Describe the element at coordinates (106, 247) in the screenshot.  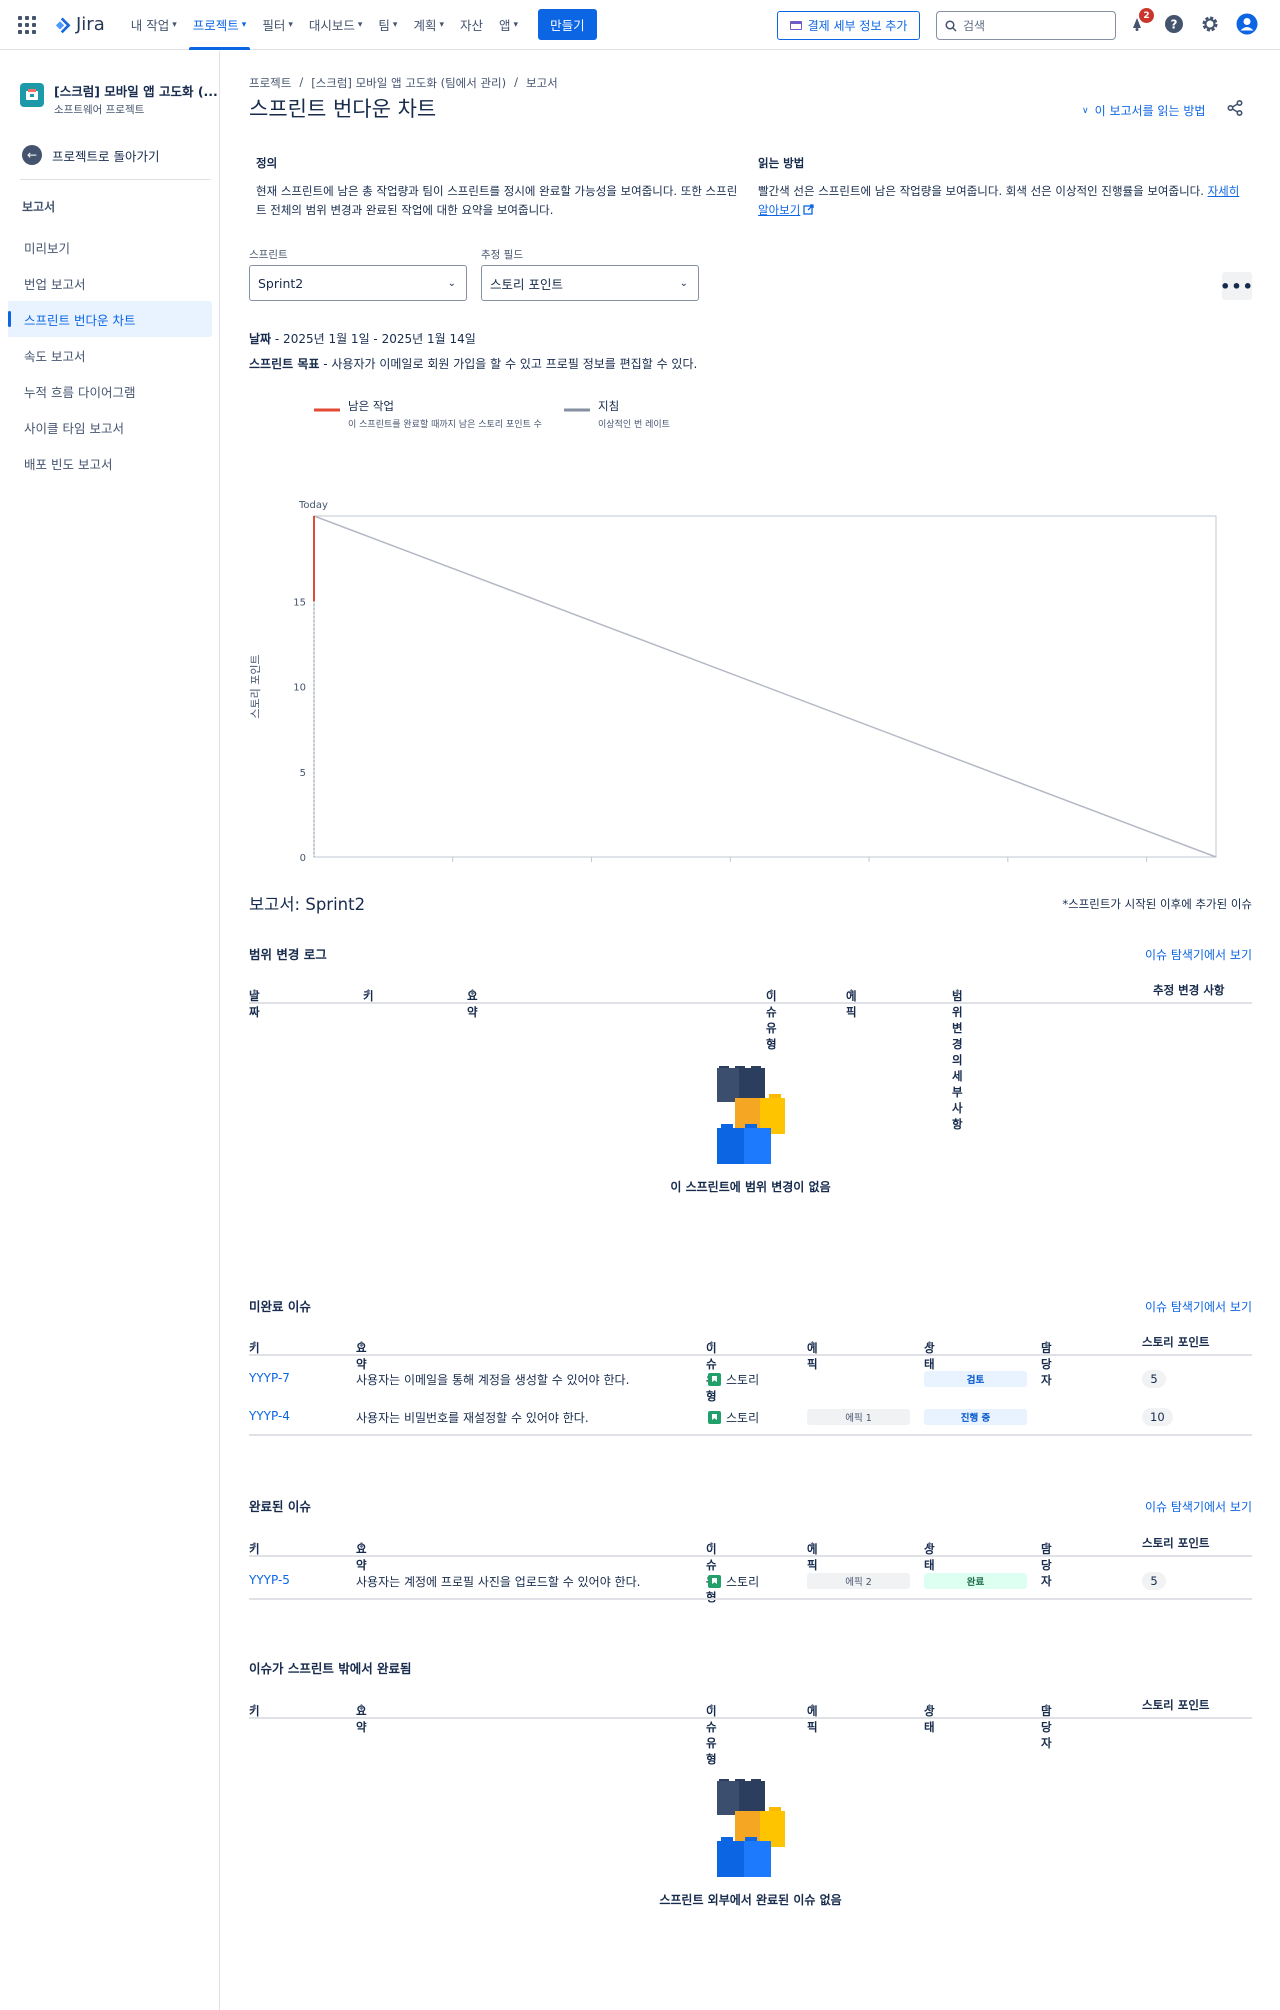
I see `sidebar-item-overview: 미리보기` at that location.